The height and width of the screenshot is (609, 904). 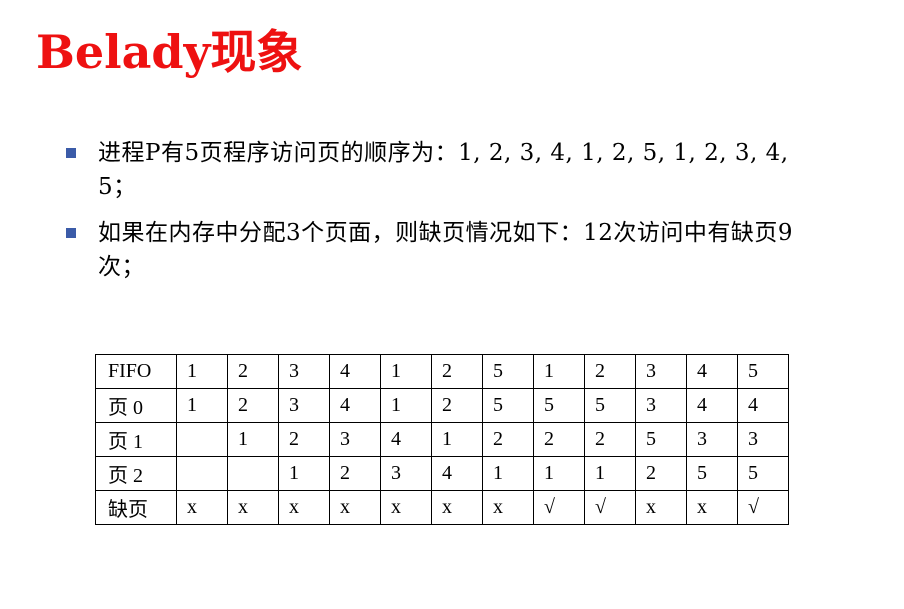 I want to click on bullet-item: 如果在内存中分配3个页面，则缺页情况如下：12次访问中有缺页9次；, so click(x=446, y=250).